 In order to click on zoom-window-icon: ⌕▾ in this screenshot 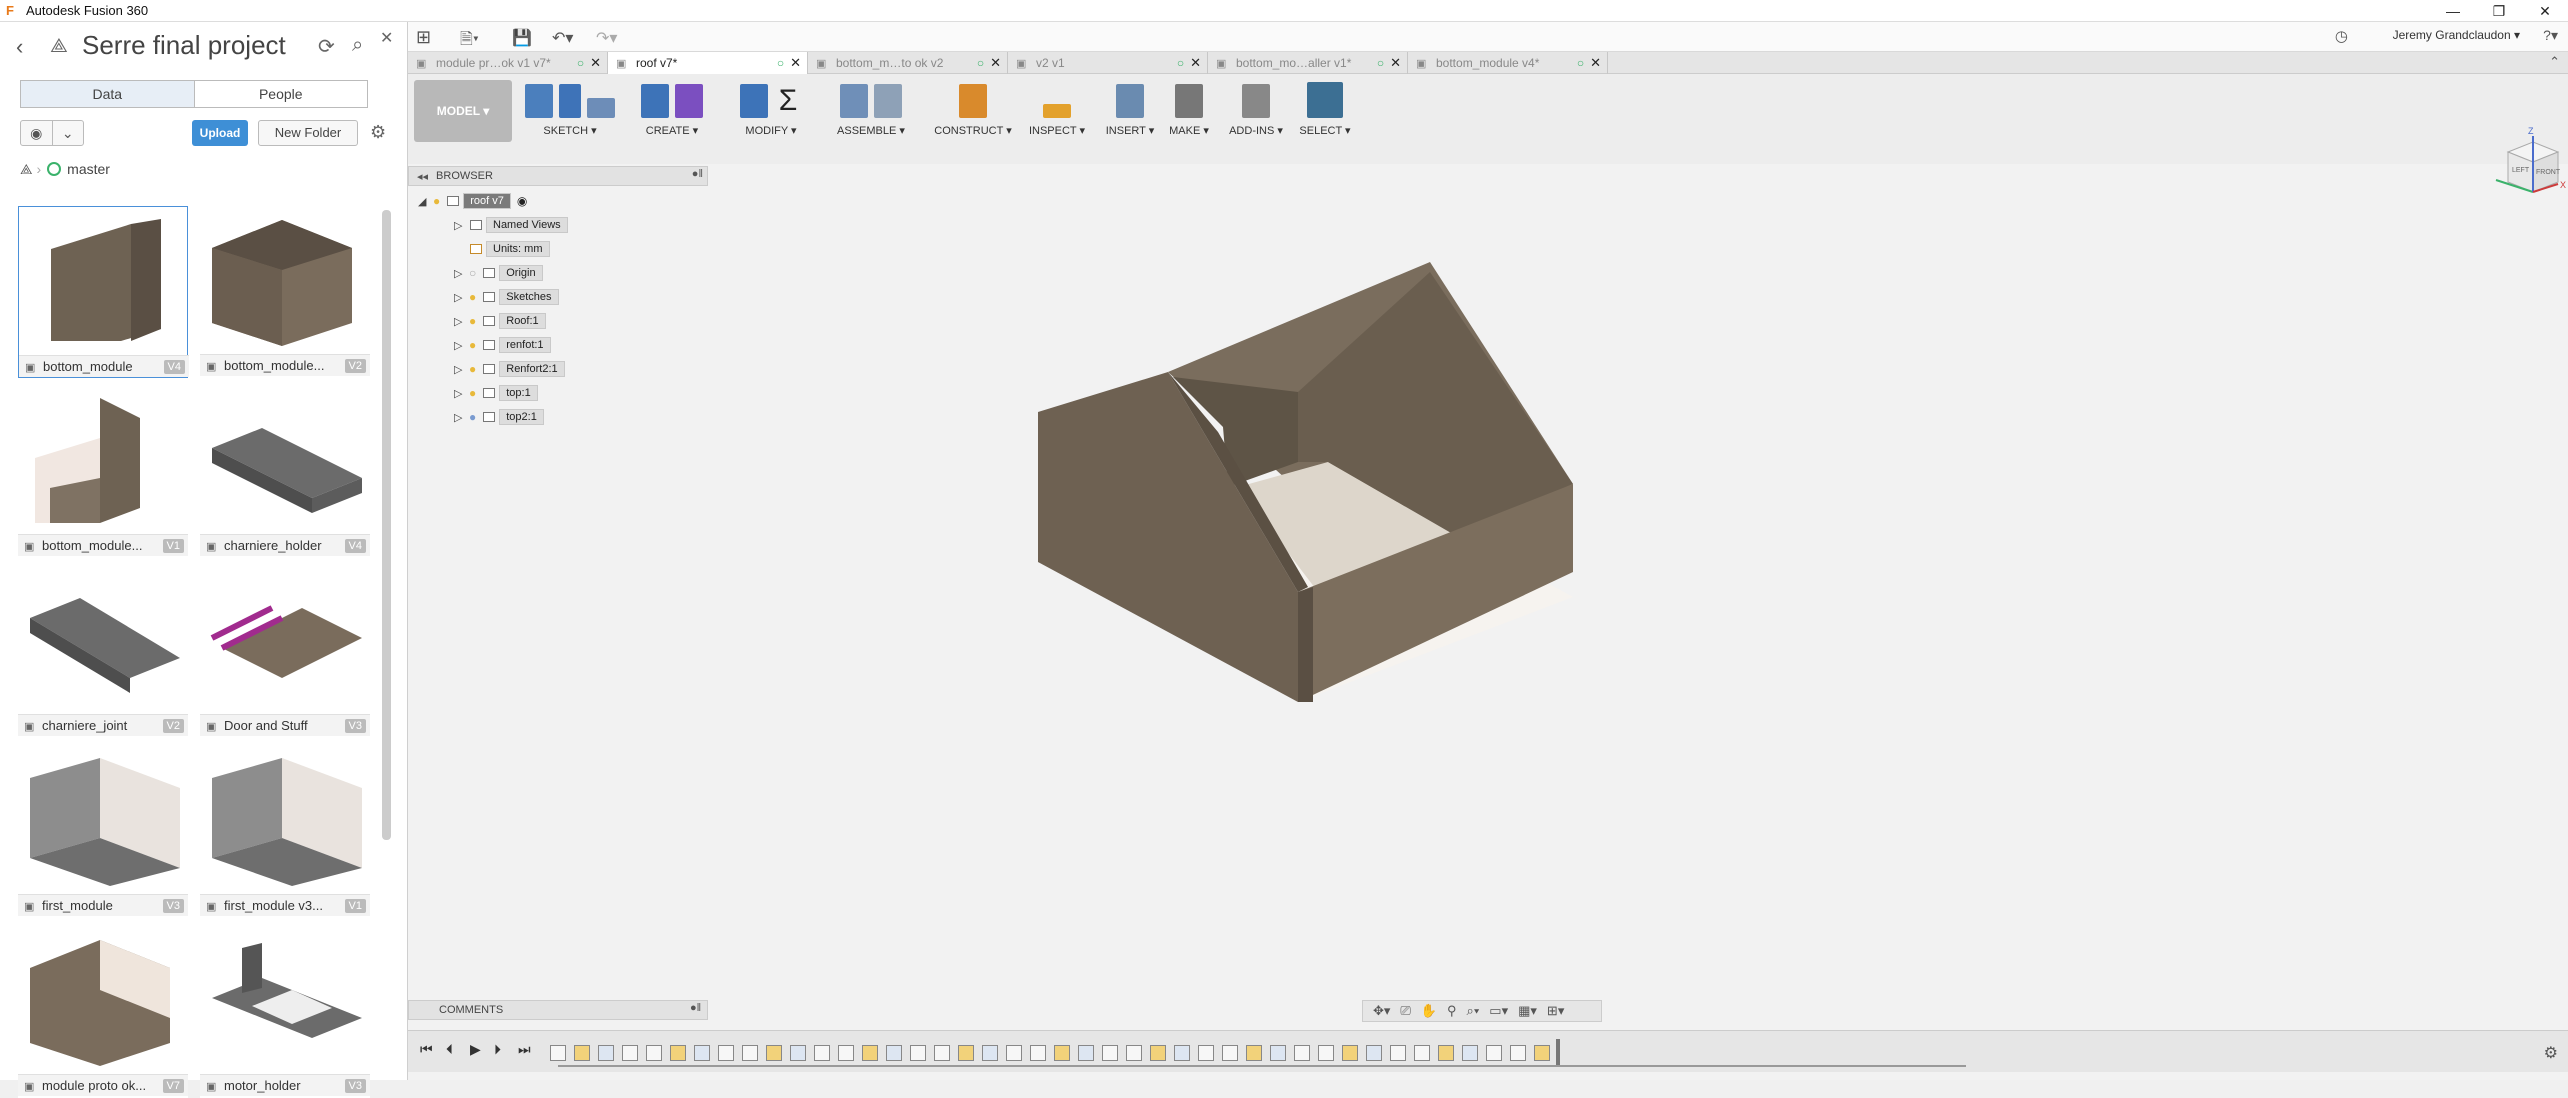, I will do `click(1473, 1011)`.